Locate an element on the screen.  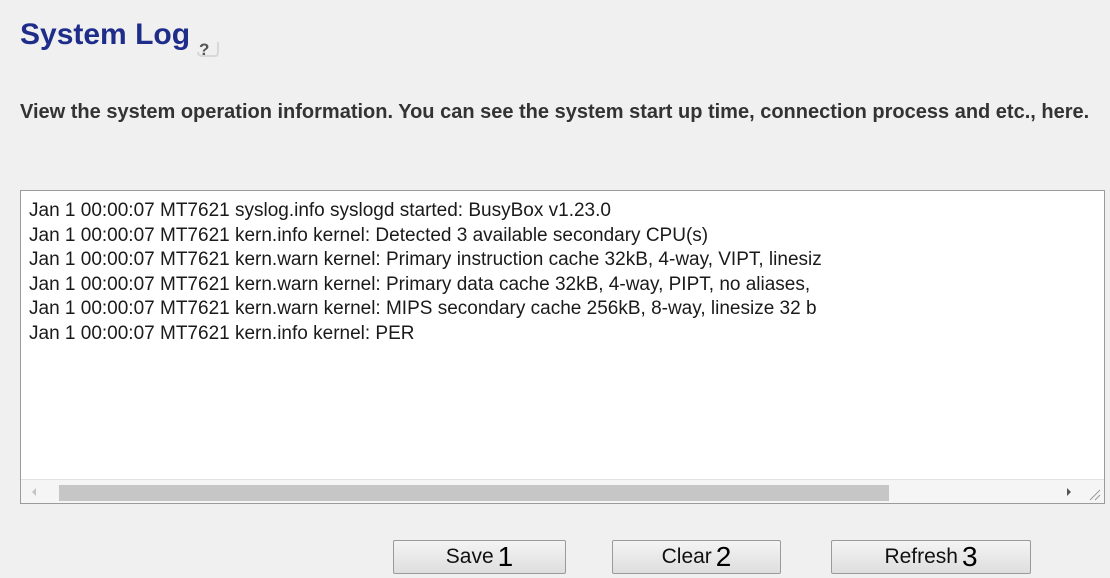
resize-grip-icon is located at coordinates (1093, 491).